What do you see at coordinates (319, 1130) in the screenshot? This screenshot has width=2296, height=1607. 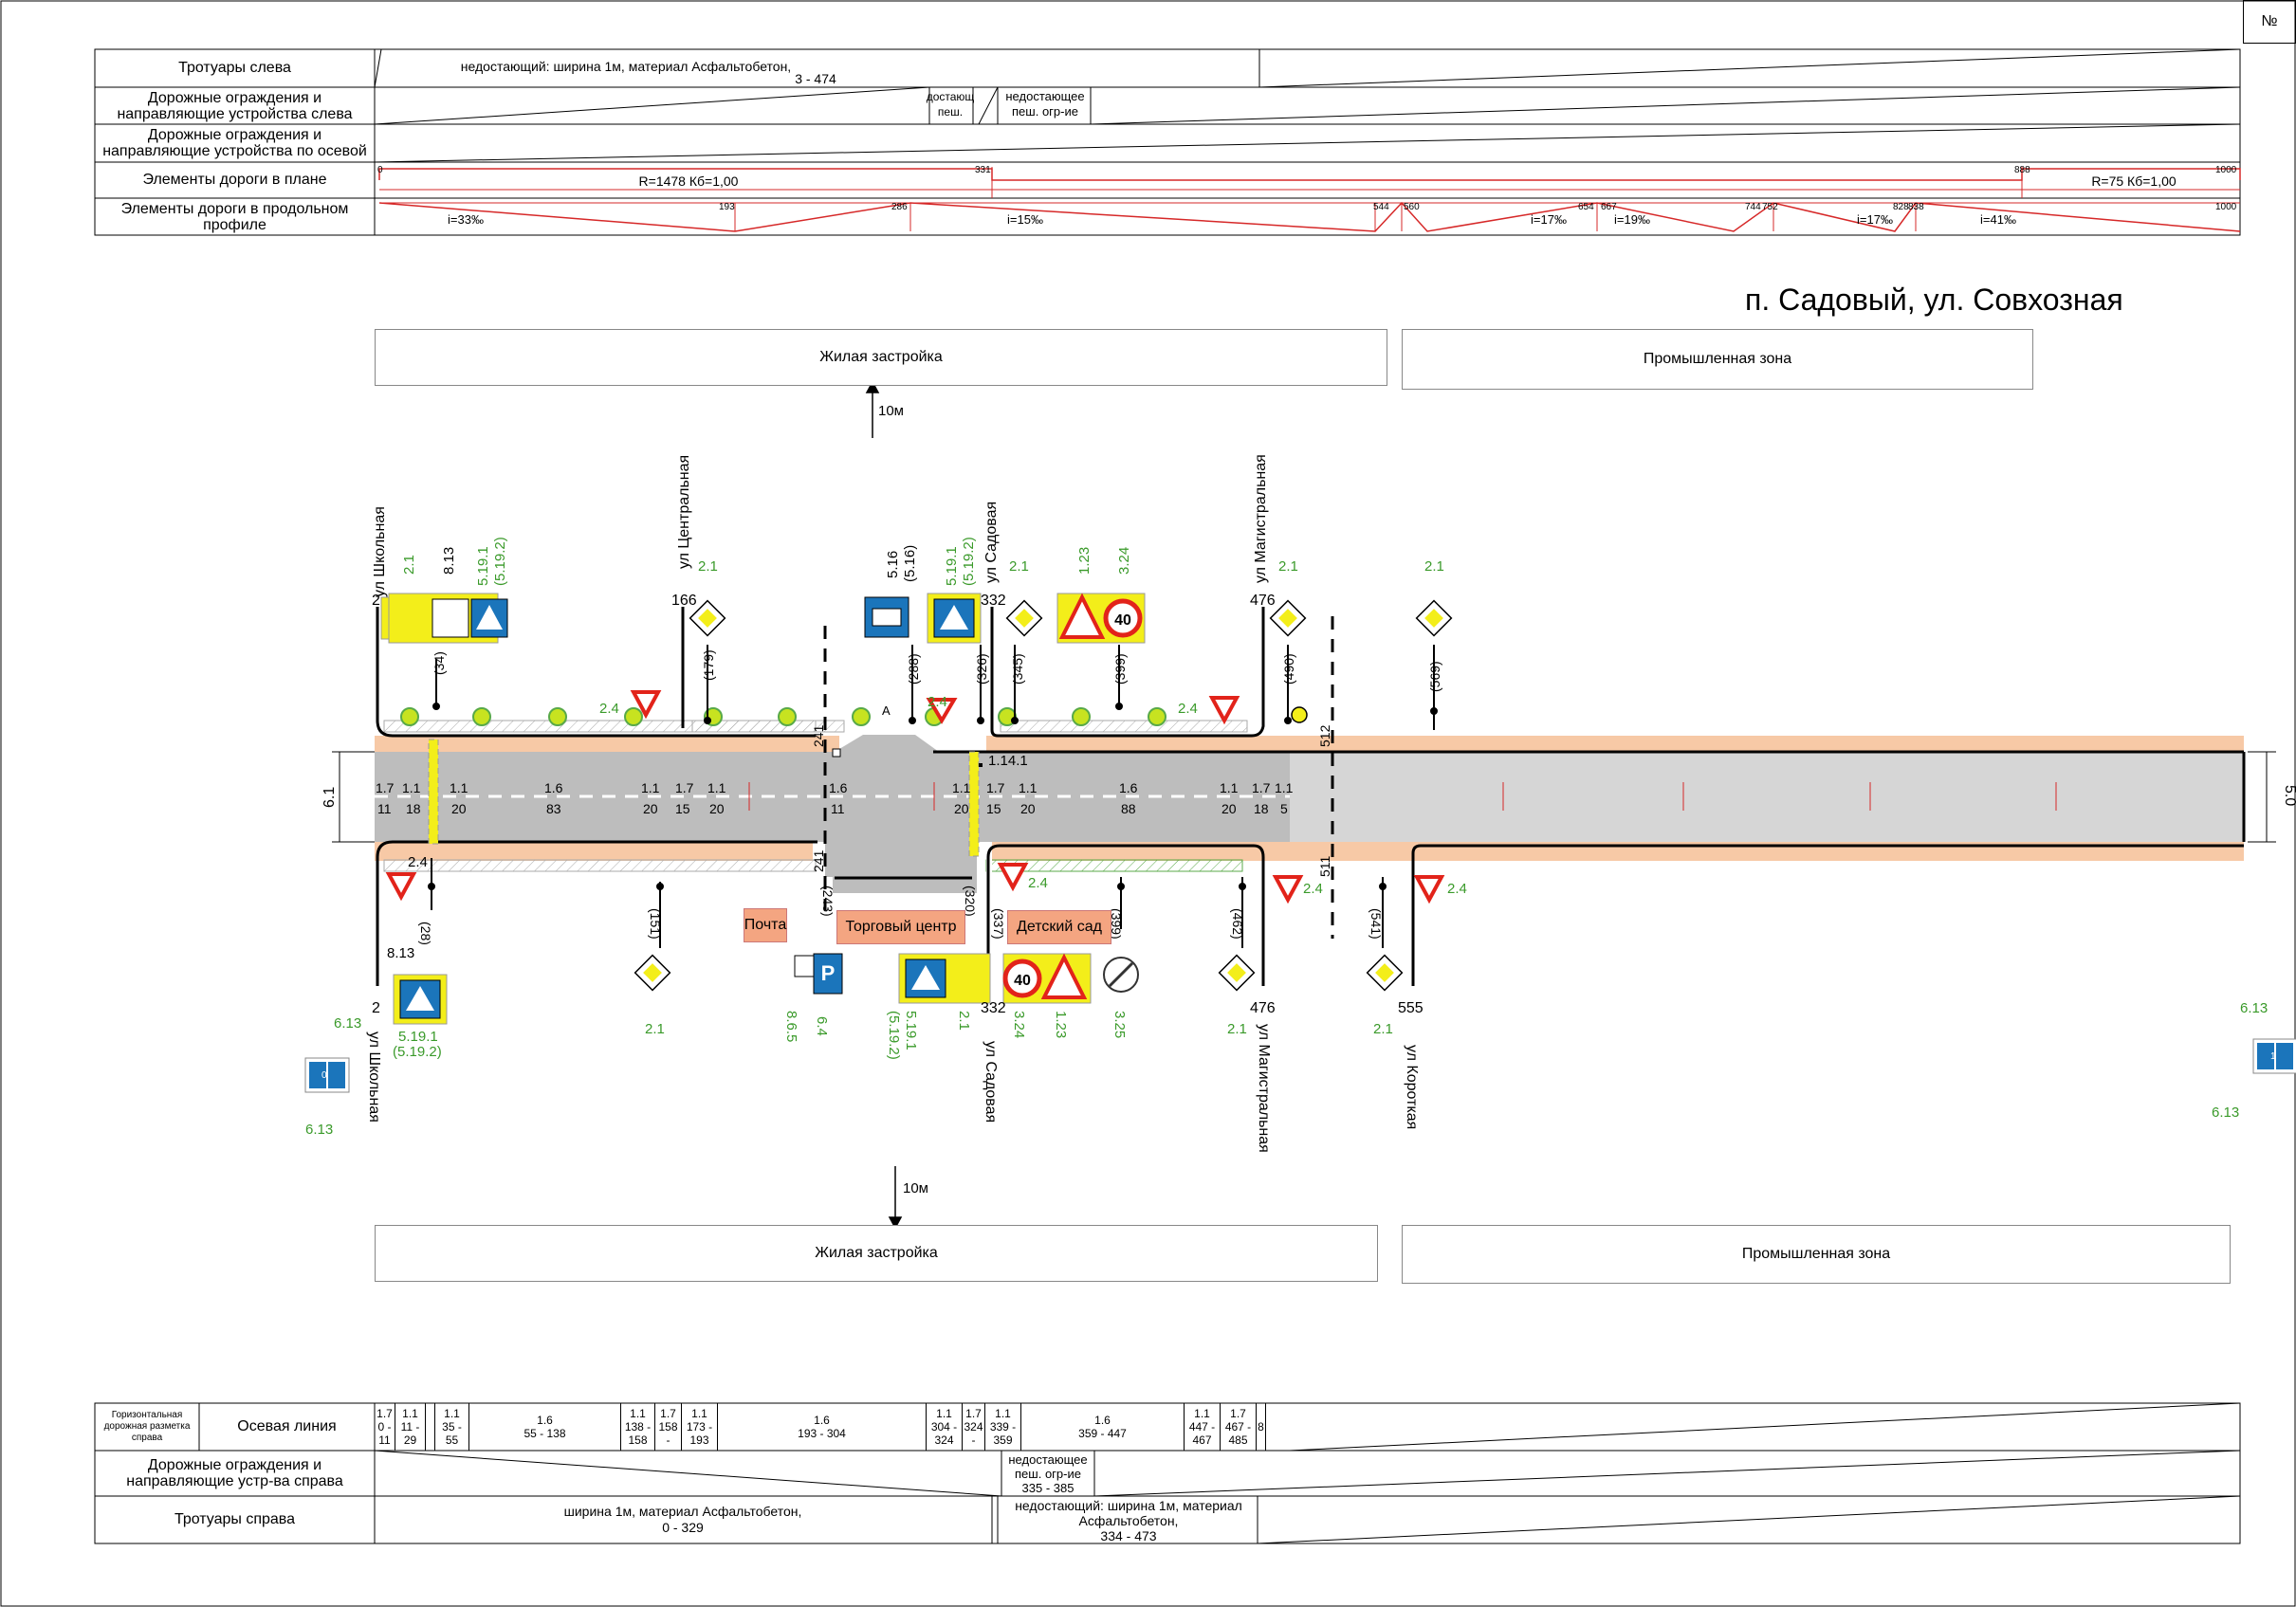 I see `sign-code-6-13-b: 6.13` at bounding box center [319, 1130].